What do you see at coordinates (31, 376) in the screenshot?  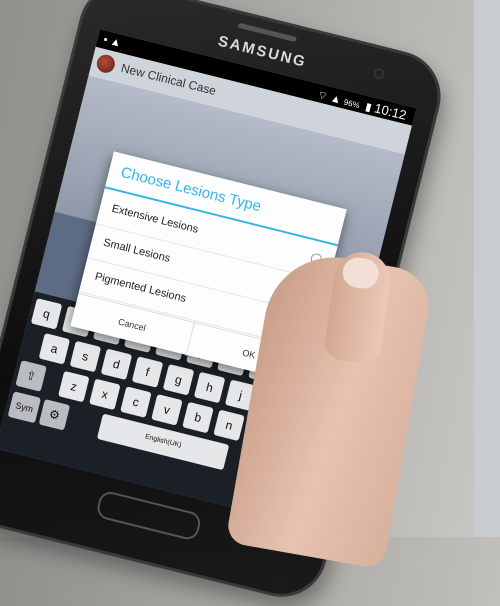 I see `shift-icon: ⇧` at bounding box center [31, 376].